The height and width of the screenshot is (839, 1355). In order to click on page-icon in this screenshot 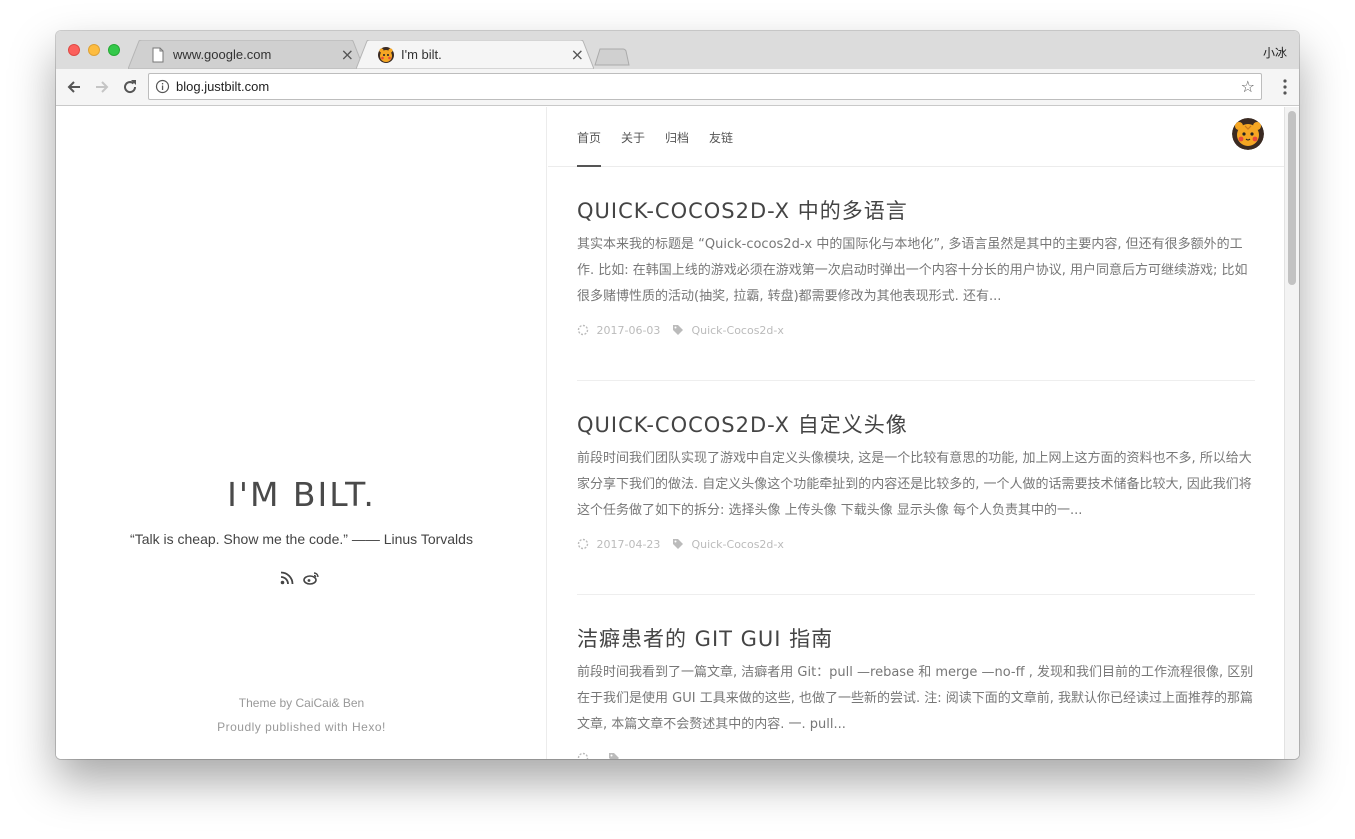, I will do `click(158, 55)`.